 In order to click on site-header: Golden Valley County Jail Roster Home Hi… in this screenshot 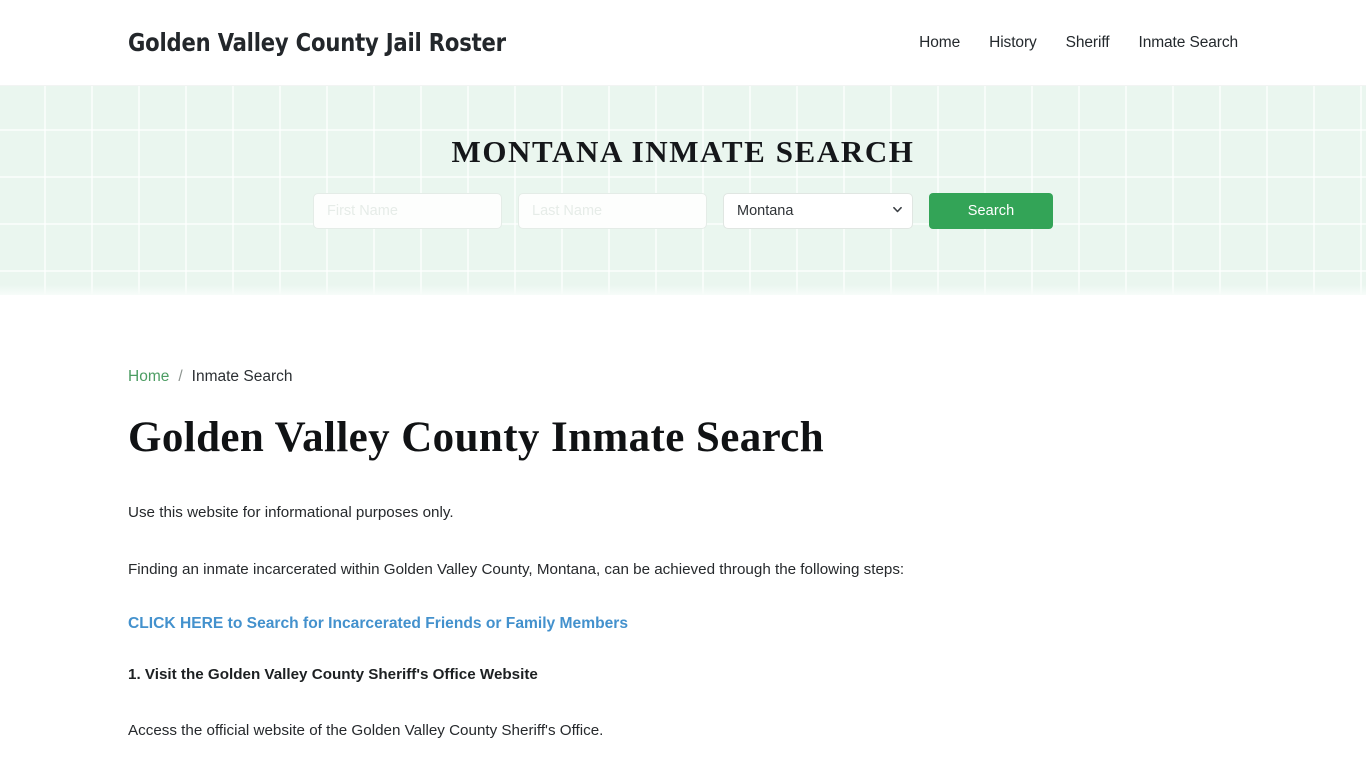, I will do `click(683, 43)`.